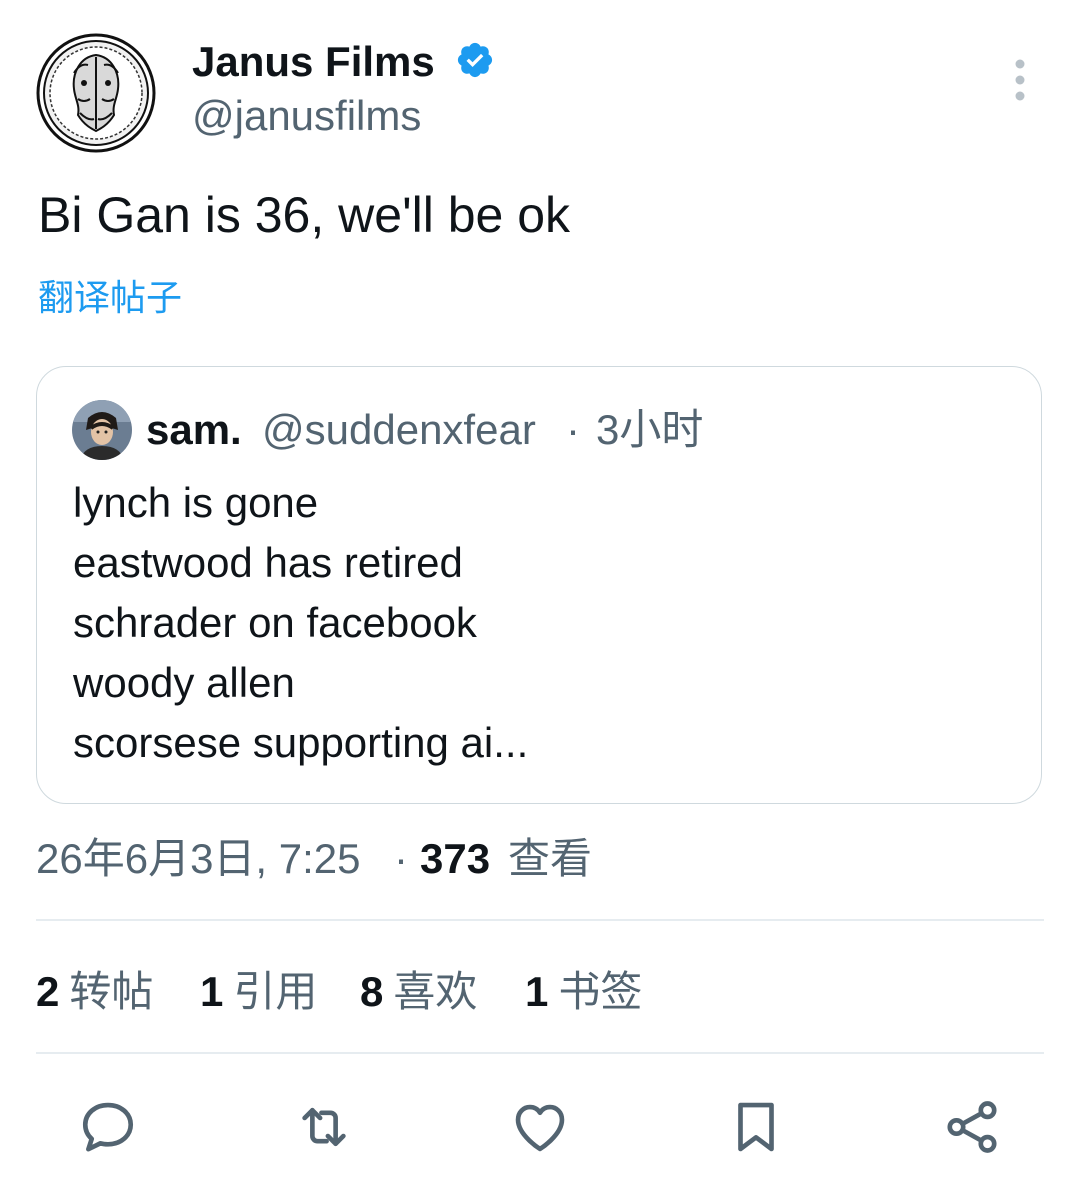 Image resolution: width=1079 pixels, height=1182 pixels. What do you see at coordinates (649, 430) in the screenshot?
I see `quote-timestamp: 3小时` at bounding box center [649, 430].